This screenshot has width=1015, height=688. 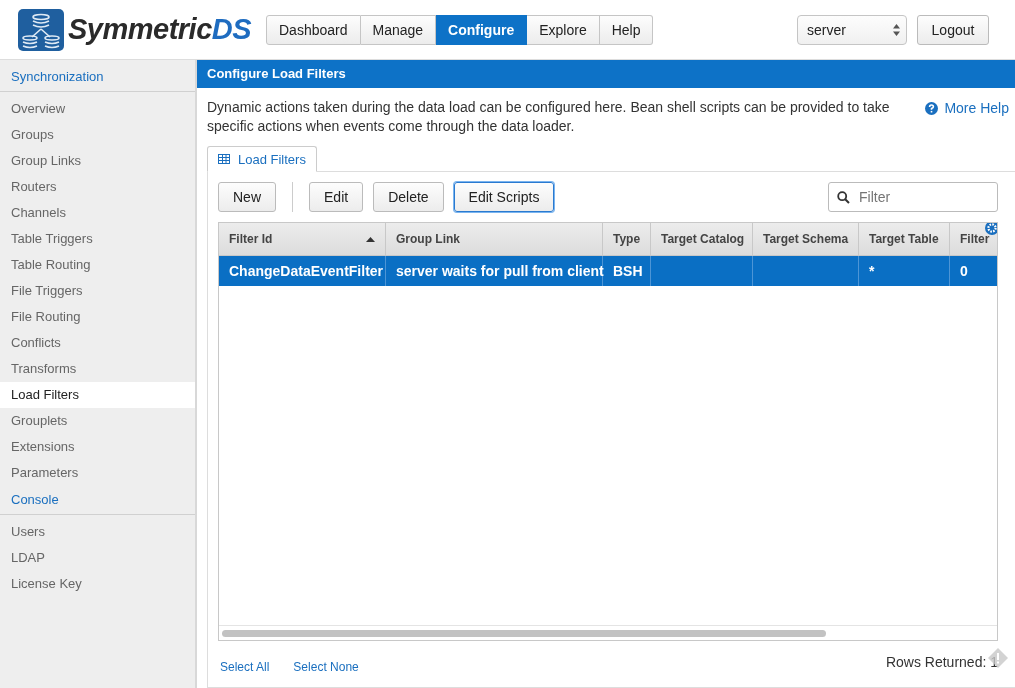 What do you see at coordinates (896, 29) in the screenshot?
I see `stepper-icon` at bounding box center [896, 29].